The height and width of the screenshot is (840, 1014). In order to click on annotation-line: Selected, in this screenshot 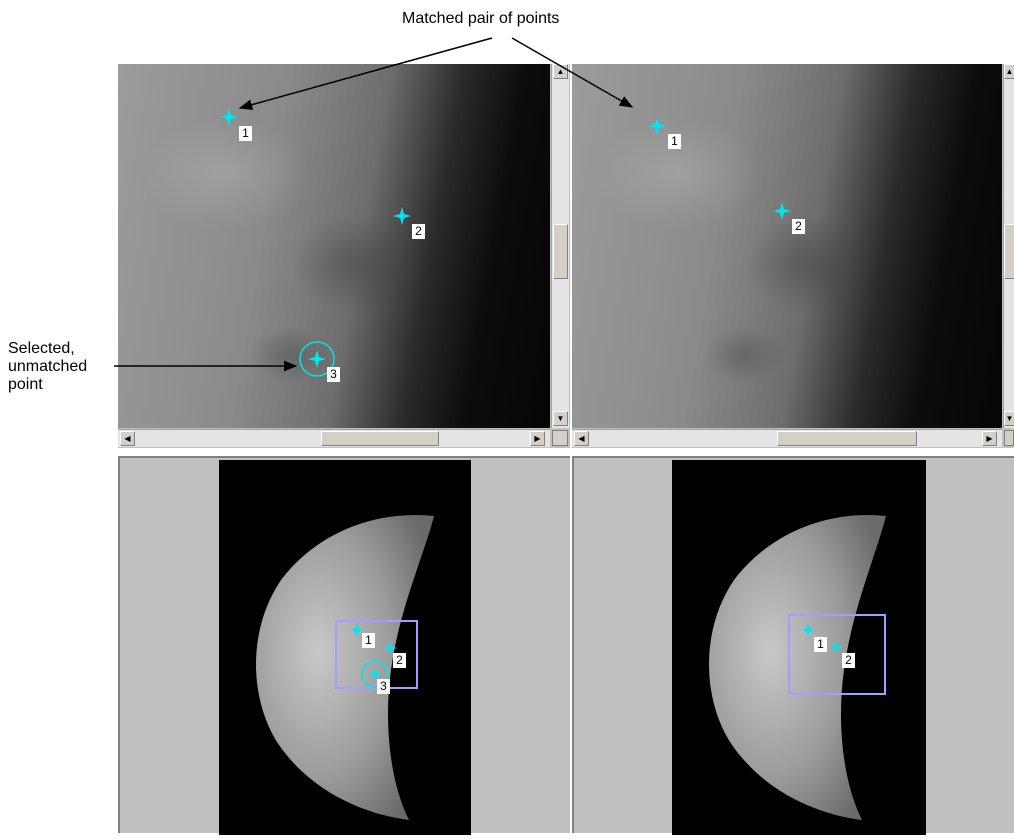, I will do `click(41, 348)`.